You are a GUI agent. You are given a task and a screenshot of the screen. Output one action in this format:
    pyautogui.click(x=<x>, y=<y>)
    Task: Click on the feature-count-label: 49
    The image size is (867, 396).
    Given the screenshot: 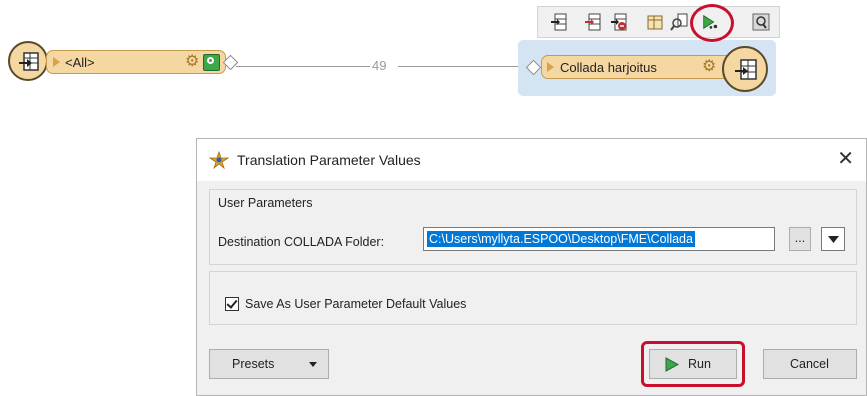 What is the action you would take?
    pyautogui.click(x=379, y=65)
    